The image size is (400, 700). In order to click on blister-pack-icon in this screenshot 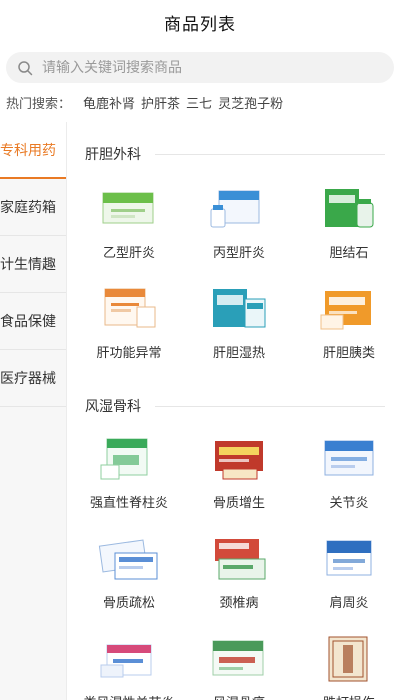, I will do `click(129, 559)`.